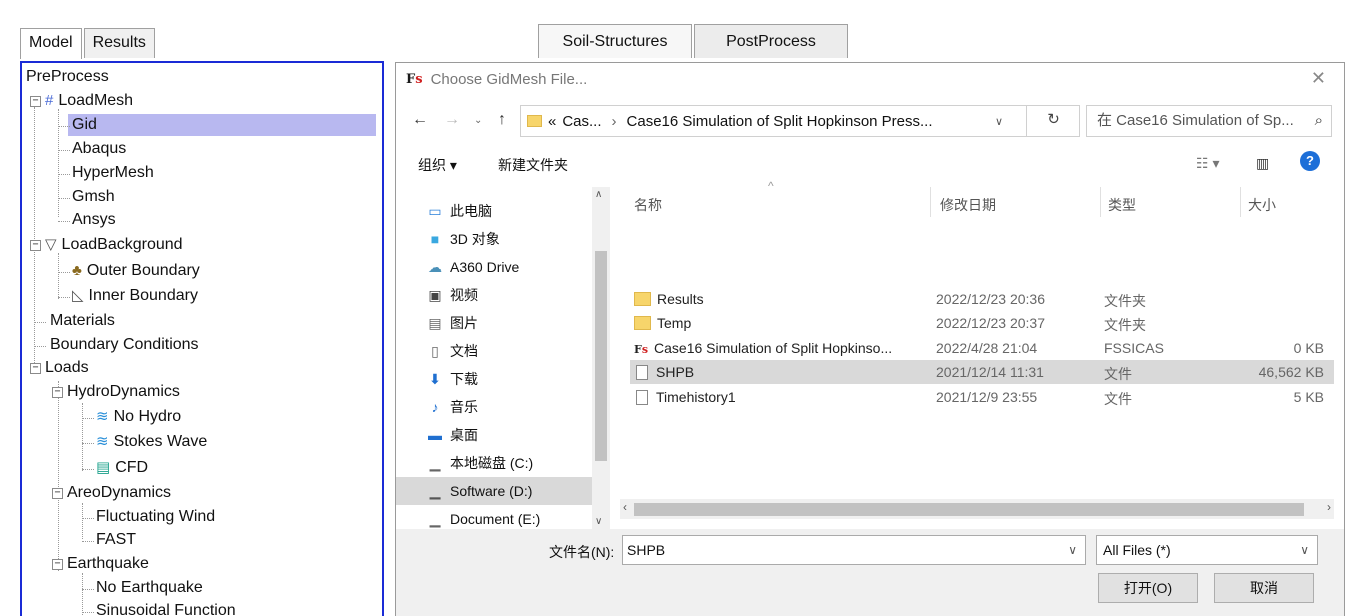 This screenshot has height=616, width=1349. Describe the element at coordinates (132, 467) in the screenshot. I see `tree-label: CFD` at that location.